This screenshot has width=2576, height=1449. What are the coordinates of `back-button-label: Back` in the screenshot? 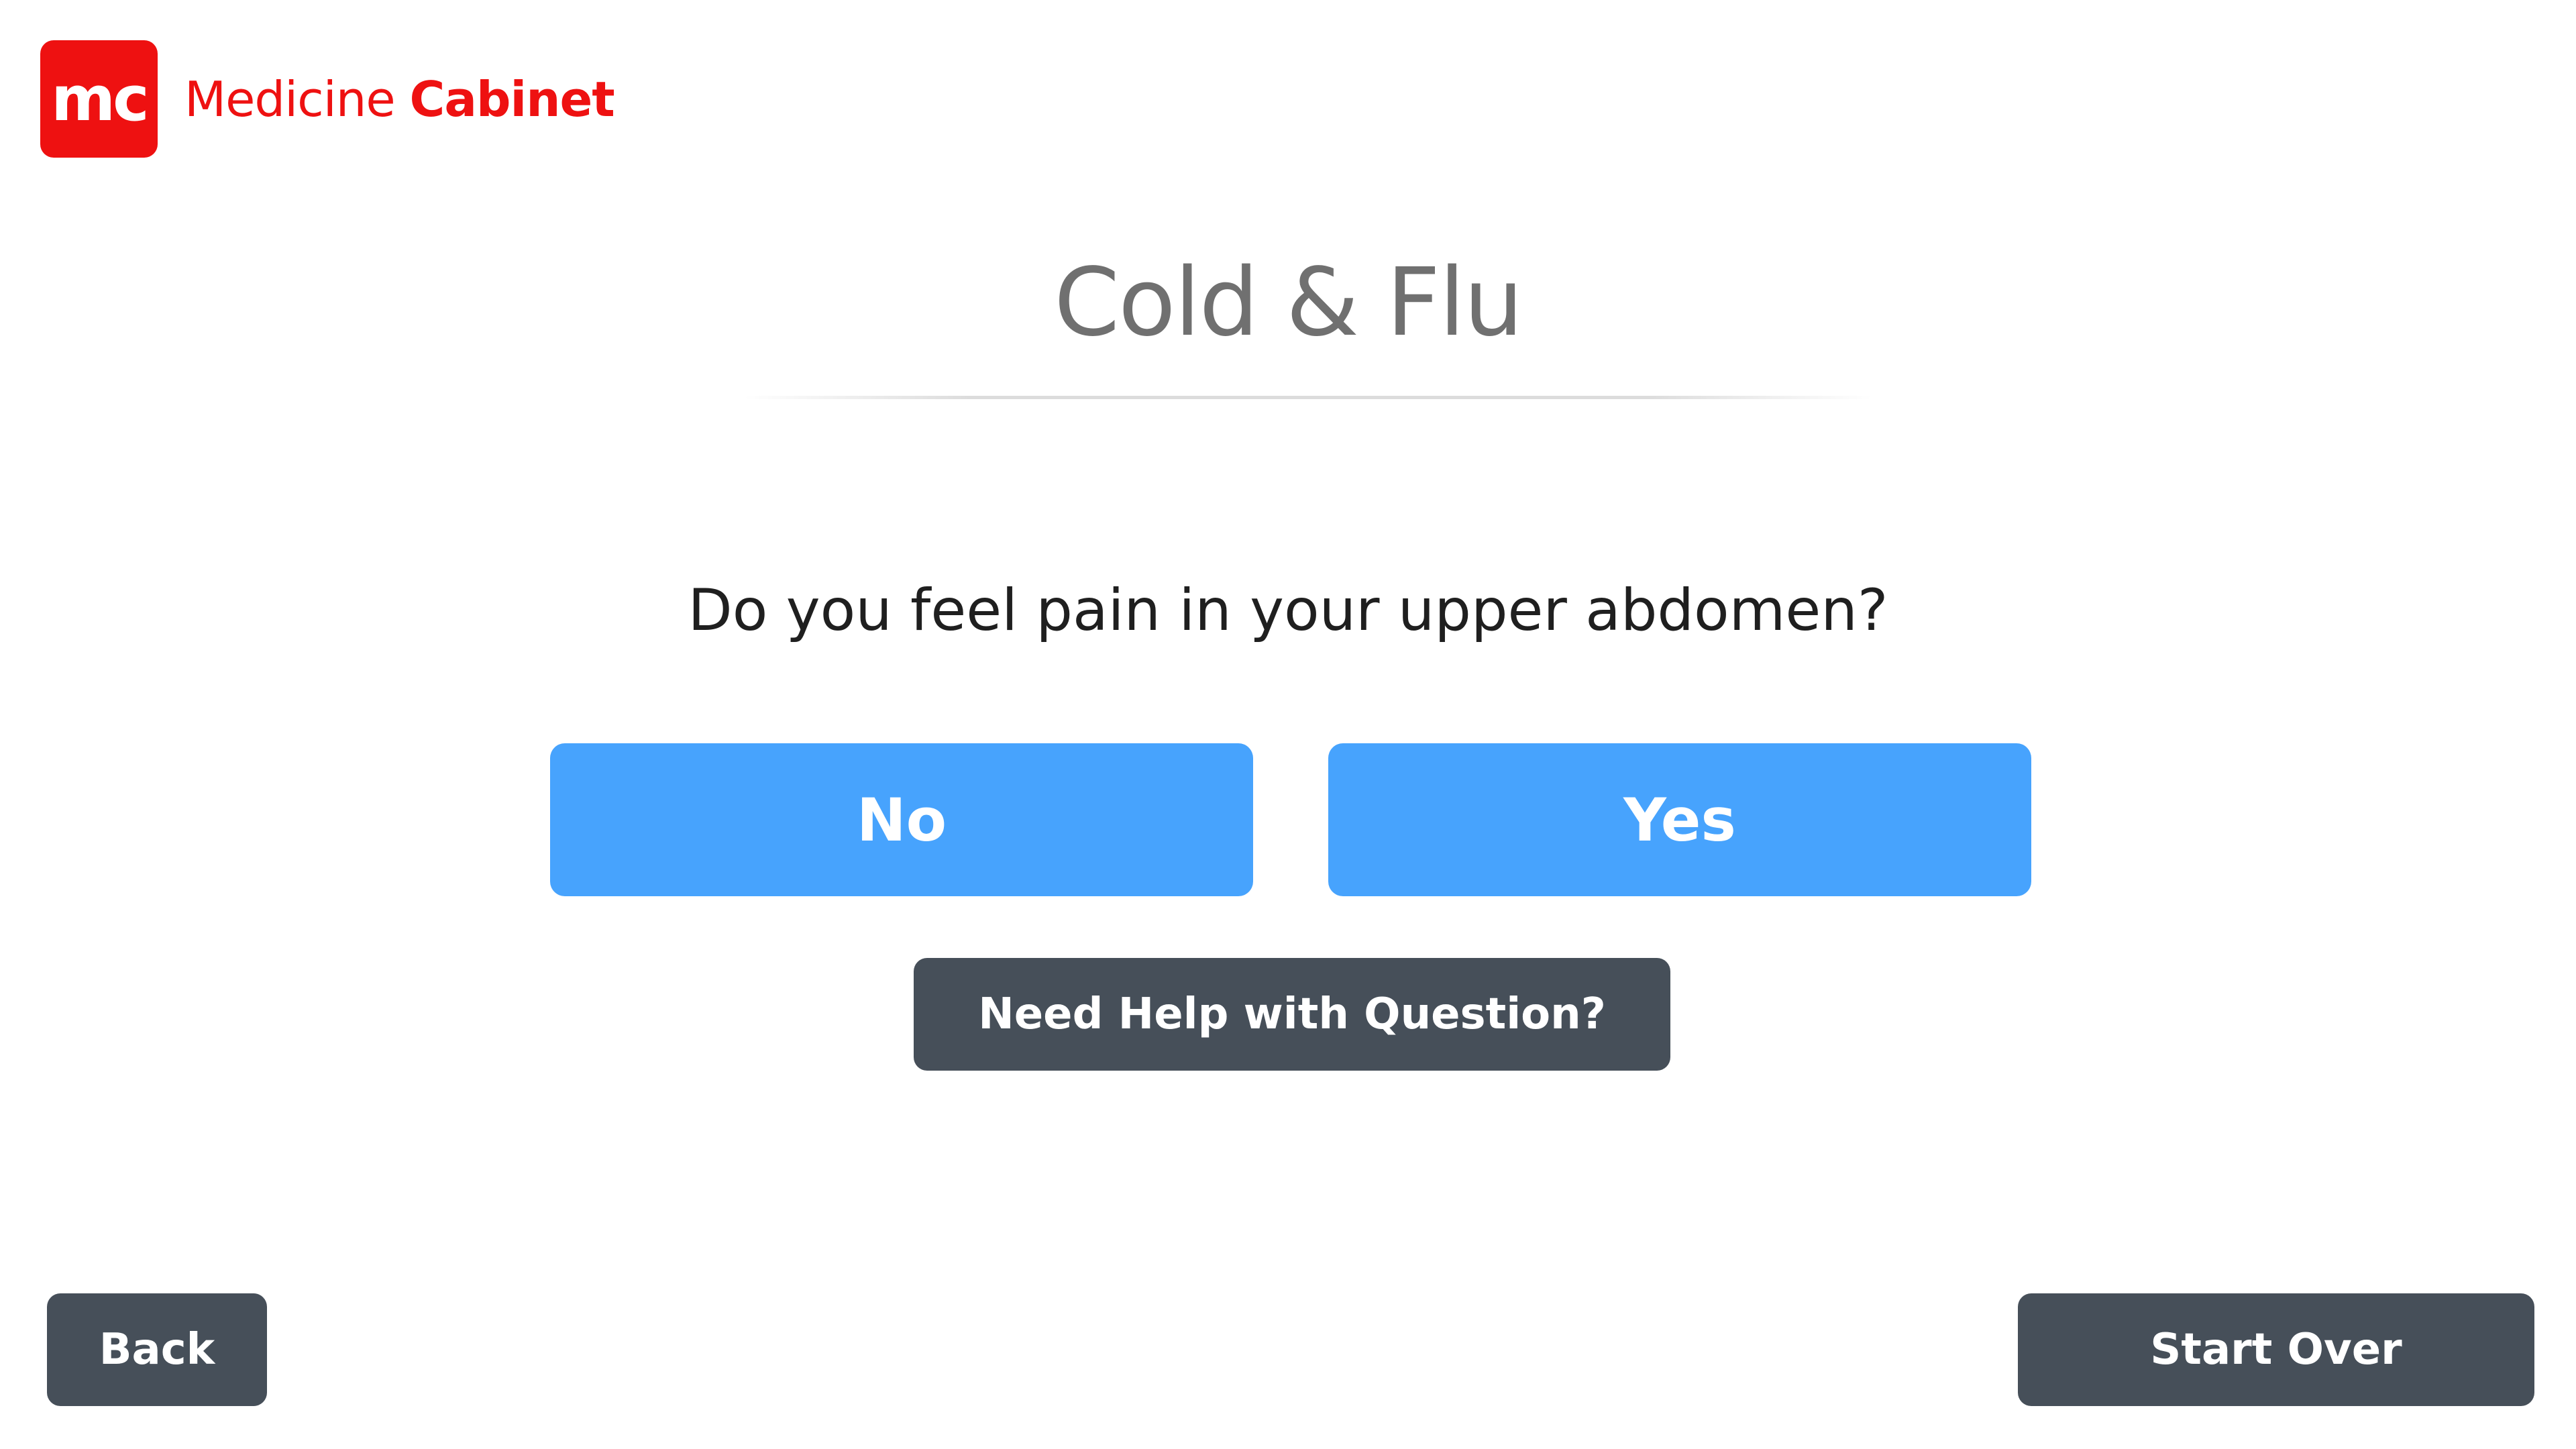 It's located at (157, 1350).